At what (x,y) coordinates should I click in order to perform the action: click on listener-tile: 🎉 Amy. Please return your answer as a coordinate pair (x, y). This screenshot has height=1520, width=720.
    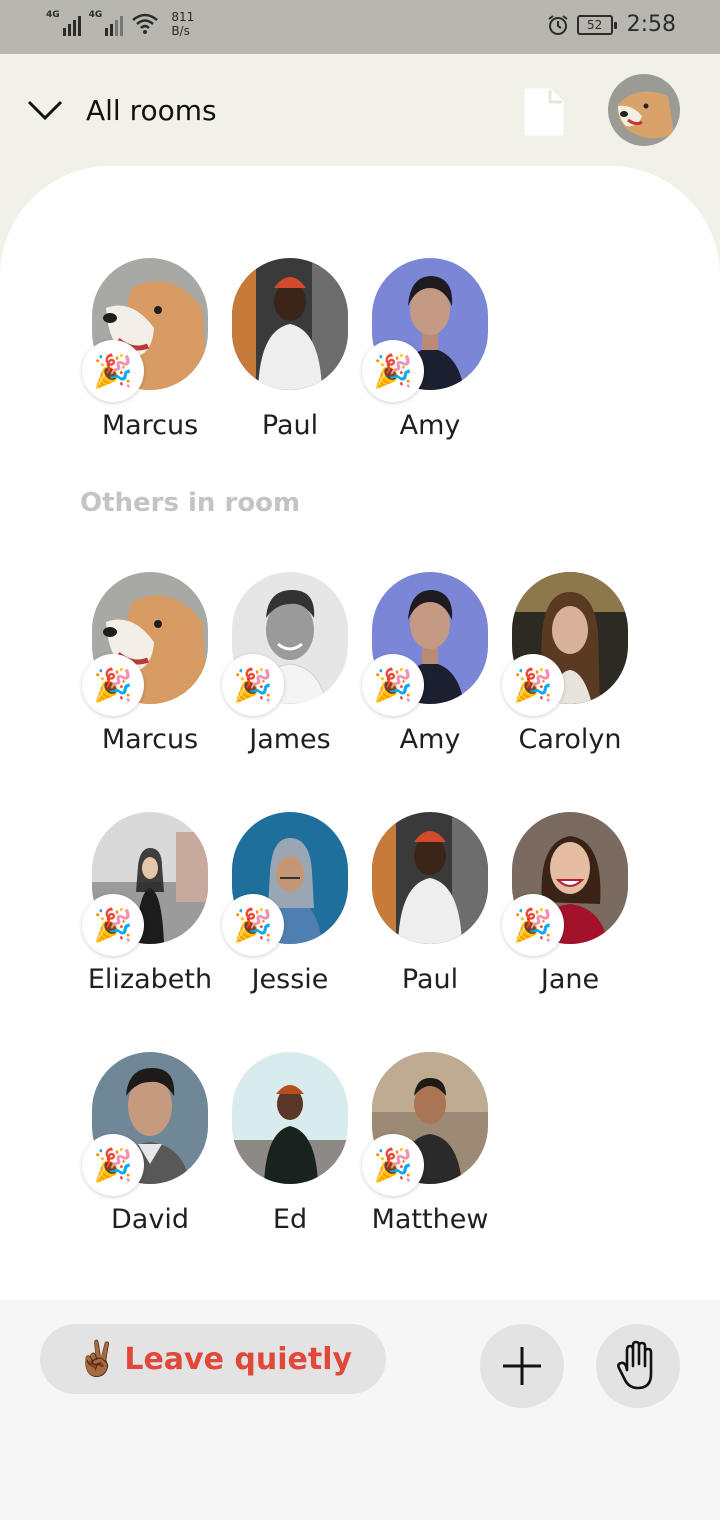
    Looking at the image, I should click on (430, 692).